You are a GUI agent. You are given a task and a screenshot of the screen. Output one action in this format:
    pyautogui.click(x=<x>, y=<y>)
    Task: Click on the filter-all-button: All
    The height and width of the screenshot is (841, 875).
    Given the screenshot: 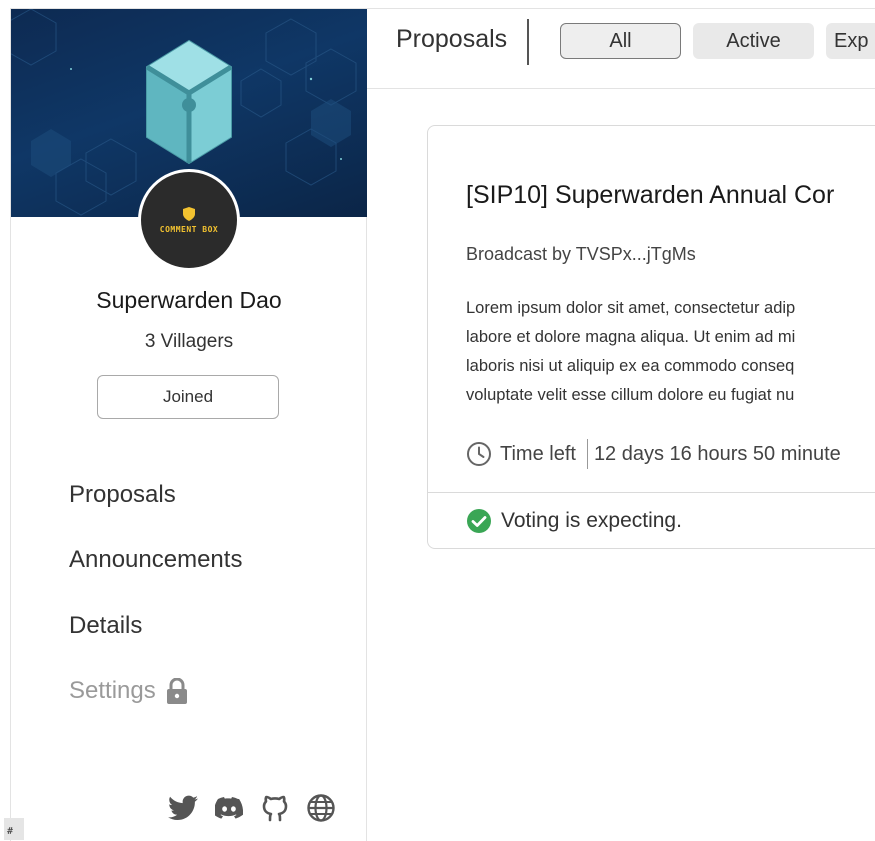 What is the action you would take?
    pyautogui.click(x=620, y=41)
    